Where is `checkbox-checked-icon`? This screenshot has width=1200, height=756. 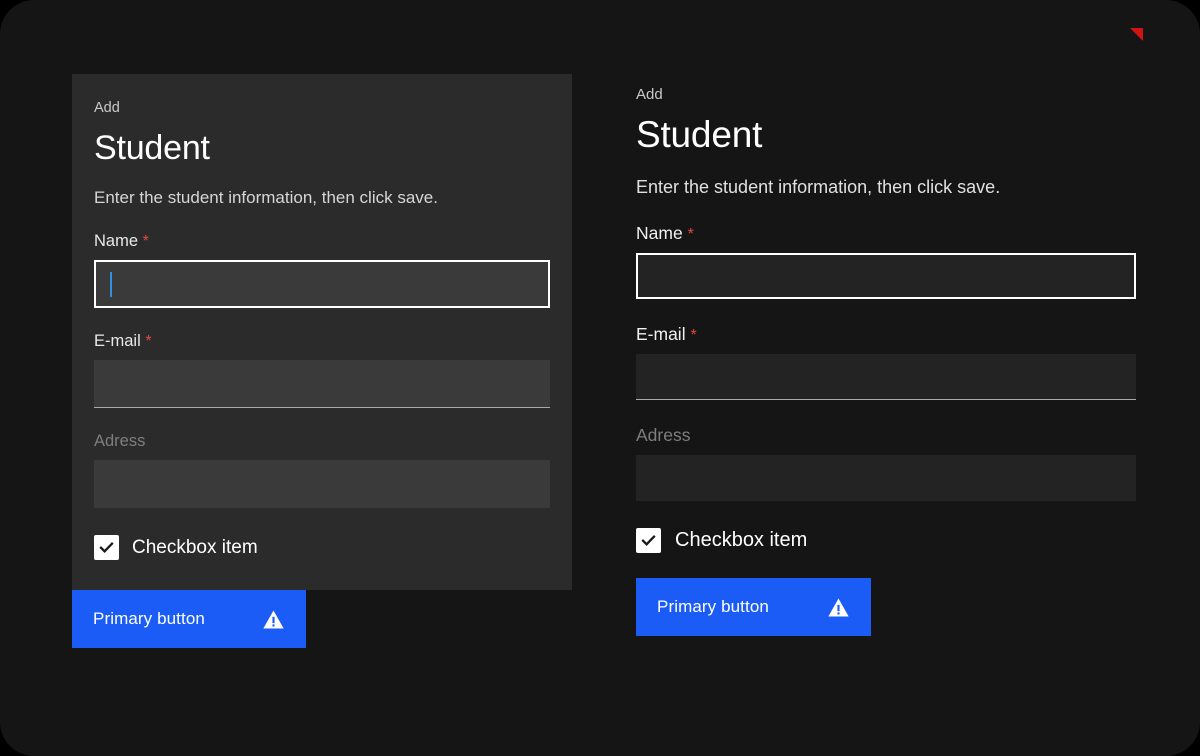
checkbox-checked-icon is located at coordinates (106, 548).